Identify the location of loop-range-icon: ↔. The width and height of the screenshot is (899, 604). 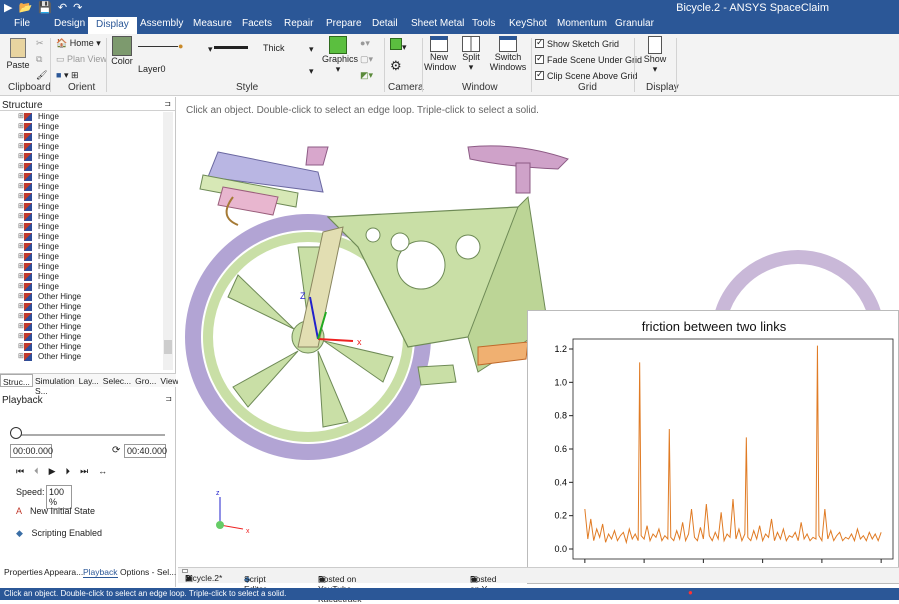
(102, 471).